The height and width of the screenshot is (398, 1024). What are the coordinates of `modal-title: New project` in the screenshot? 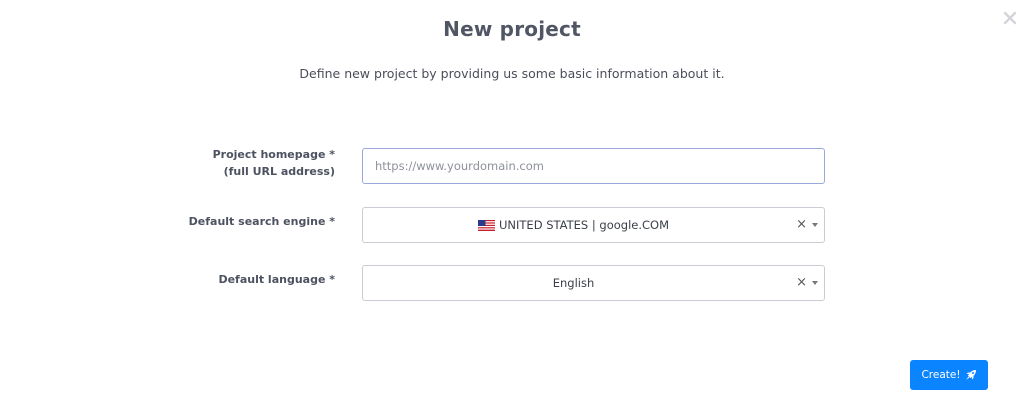 It's located at (512, 29).